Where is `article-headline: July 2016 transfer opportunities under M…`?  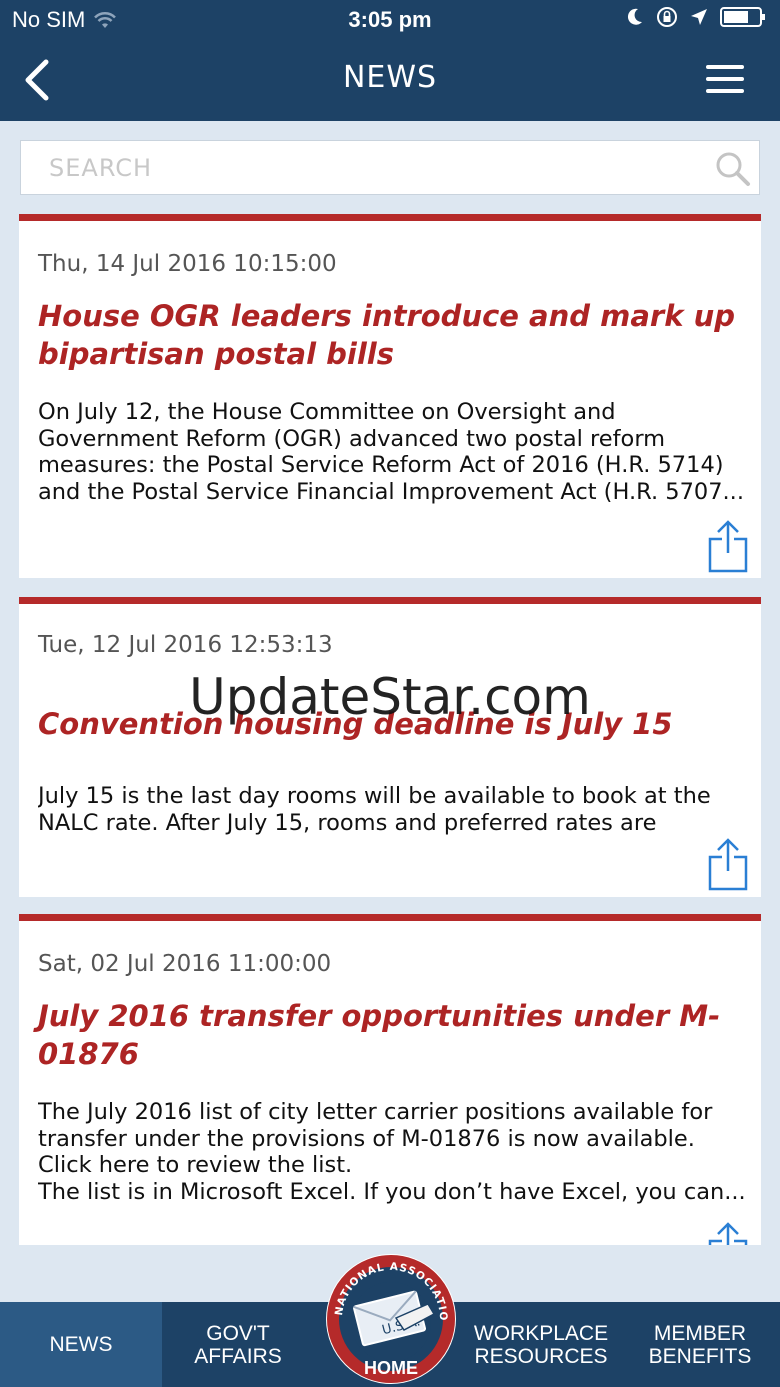
article-headline: July 2016 transfer opportunities under M… is located at coordinates (388, 1035).